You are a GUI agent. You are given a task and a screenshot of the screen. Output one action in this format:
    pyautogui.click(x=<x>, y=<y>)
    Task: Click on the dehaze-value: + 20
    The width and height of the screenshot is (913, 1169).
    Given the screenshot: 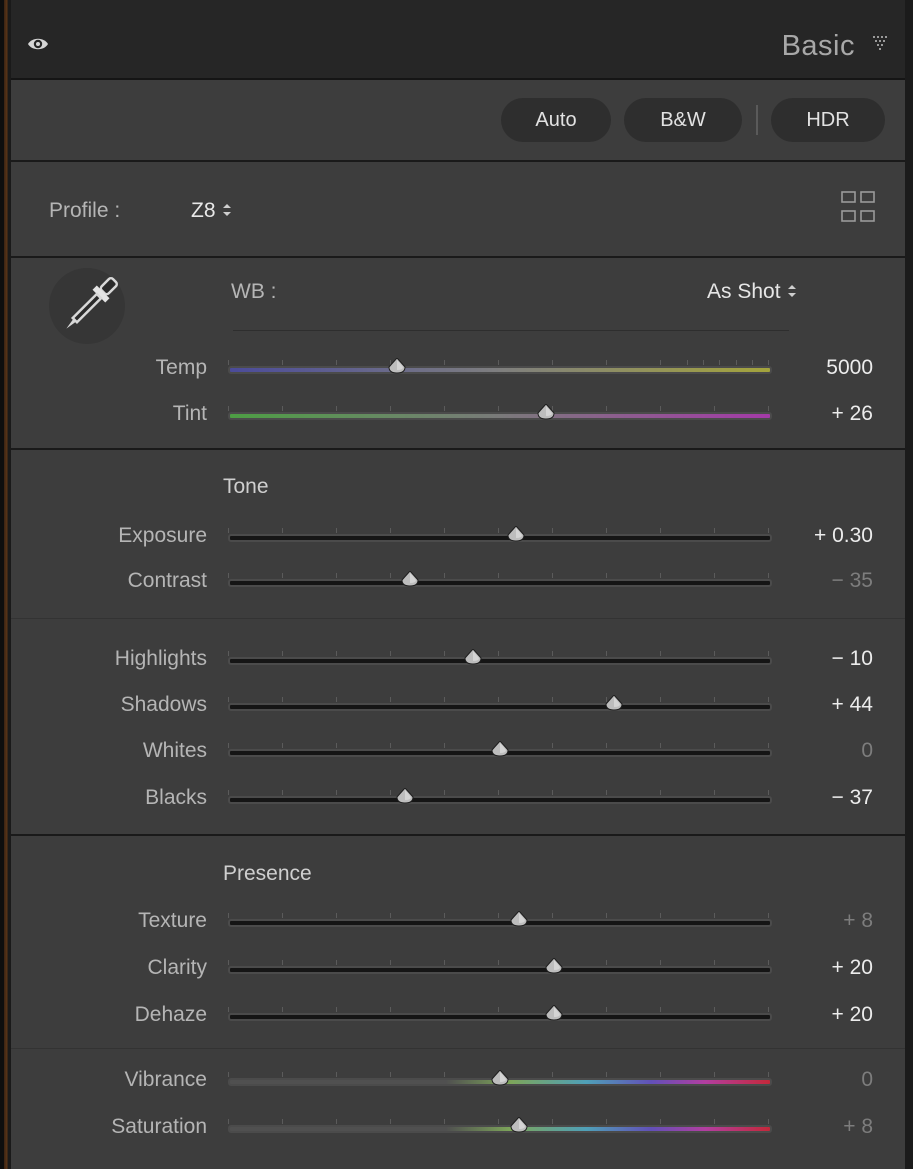 What is the action you would take?
    pyautogui.click(x=813, y=1015)
    